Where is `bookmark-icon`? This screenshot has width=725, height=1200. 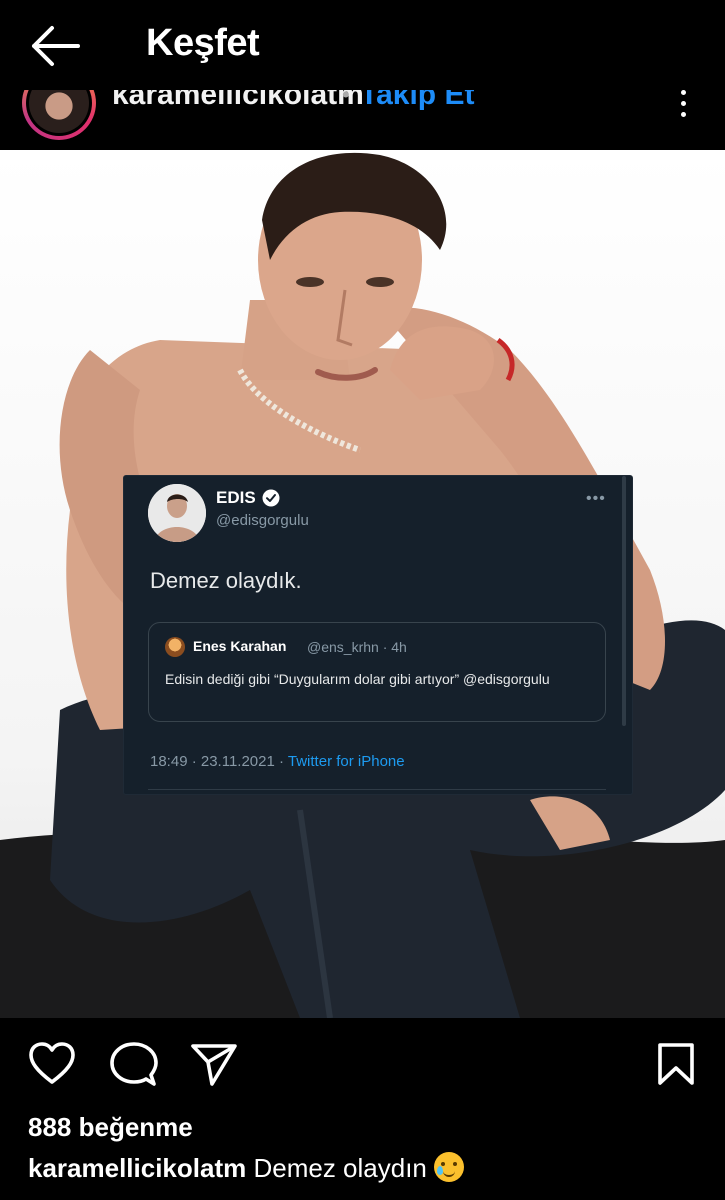
bookmark-icon is located at coordinates (676, 1064).